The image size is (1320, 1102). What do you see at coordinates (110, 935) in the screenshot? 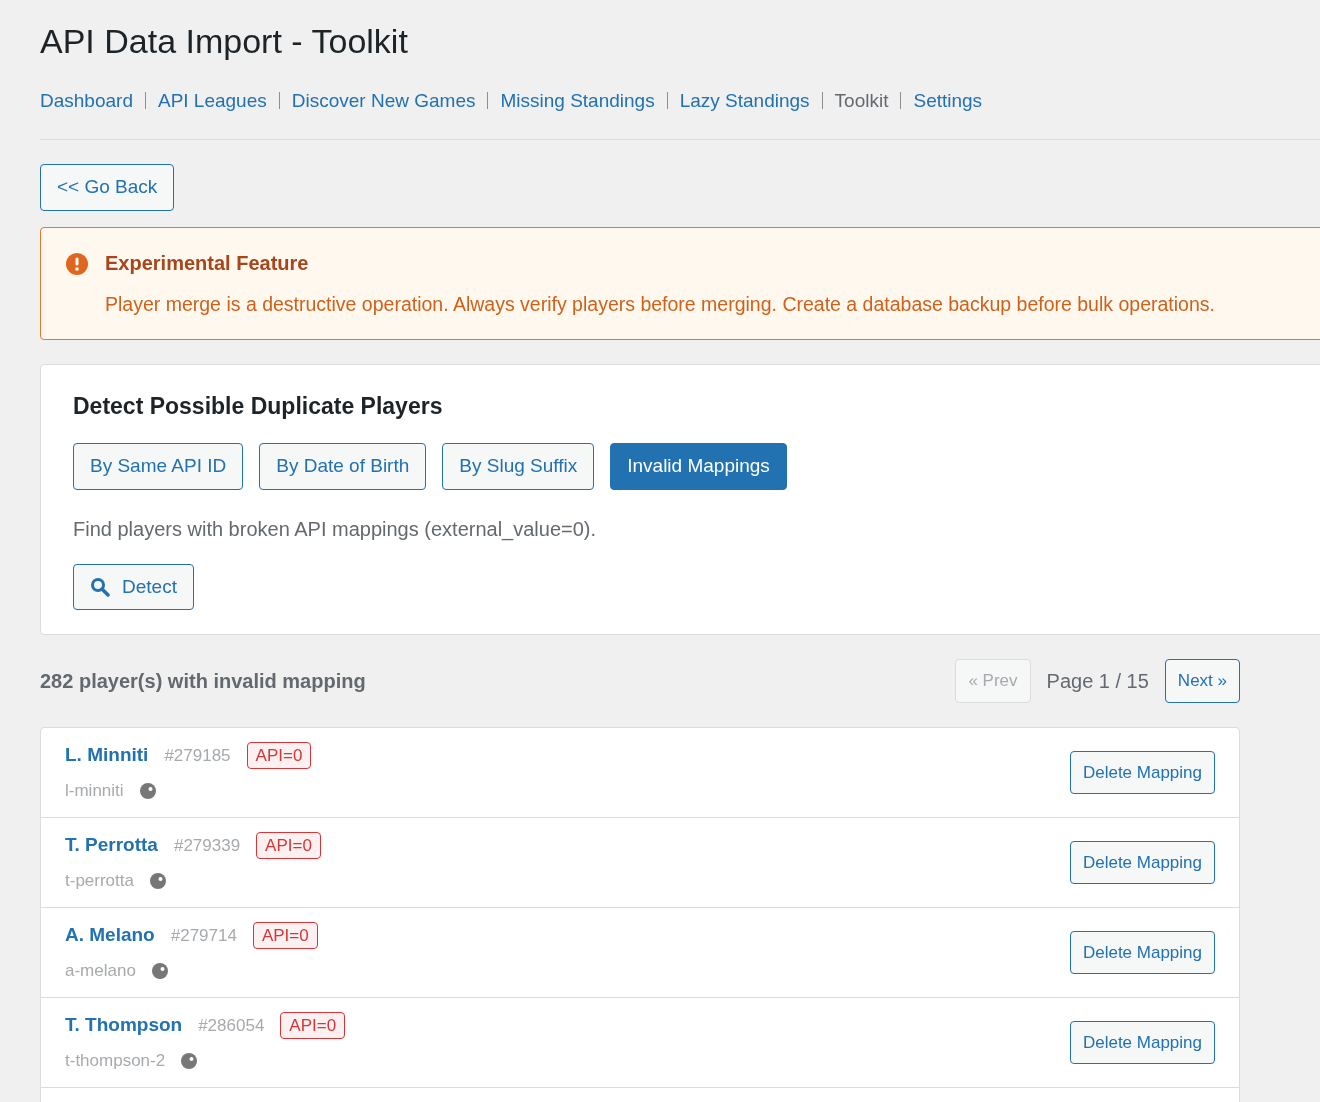
I see `player-name: A. Melano` at bounding box center [110, 935].